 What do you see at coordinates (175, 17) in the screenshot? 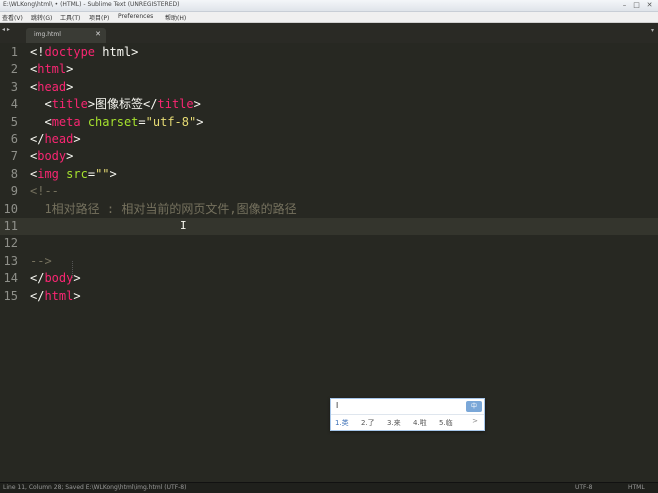
I see `menu-help: 帮助(H)` at bounding box center [175, 17].